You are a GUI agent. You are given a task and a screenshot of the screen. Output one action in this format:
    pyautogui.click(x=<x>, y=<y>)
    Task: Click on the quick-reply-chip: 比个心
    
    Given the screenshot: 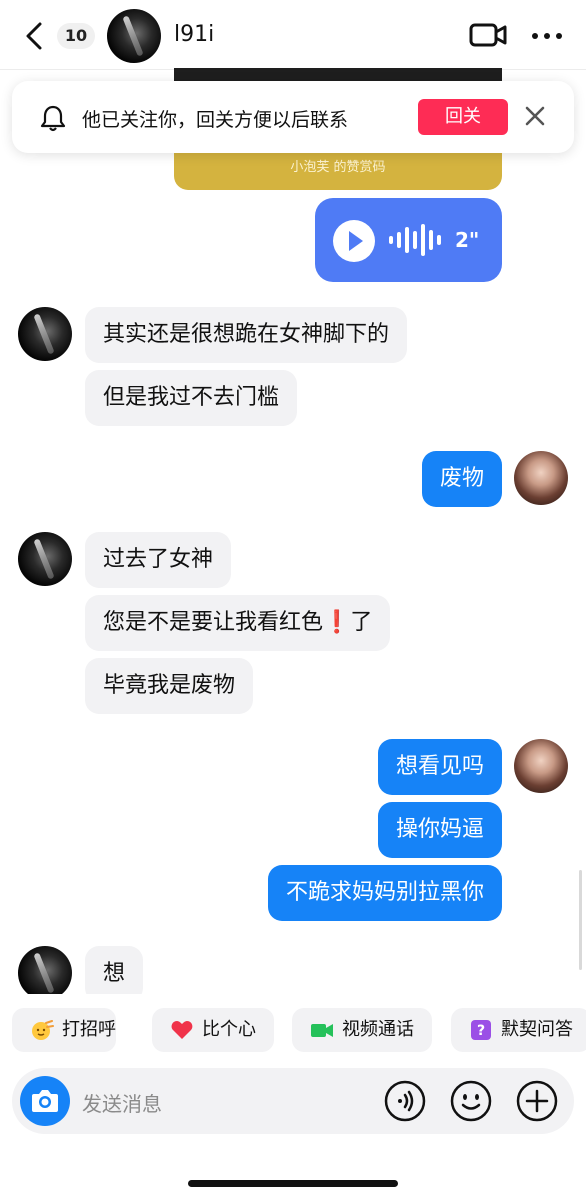 What is the action you would take?
    pyautogui.click(x=213, y=1030)
    